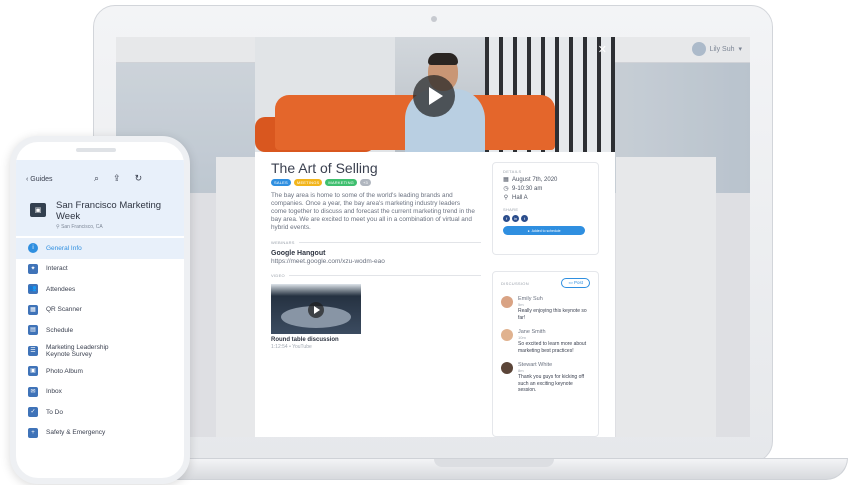 This screenshot has height=485, width=860. What do you see at coordinates (109, 211) in the screenshot?
I see `event-name: San Francisco Marketing Week` at bounding box center [109, 211].